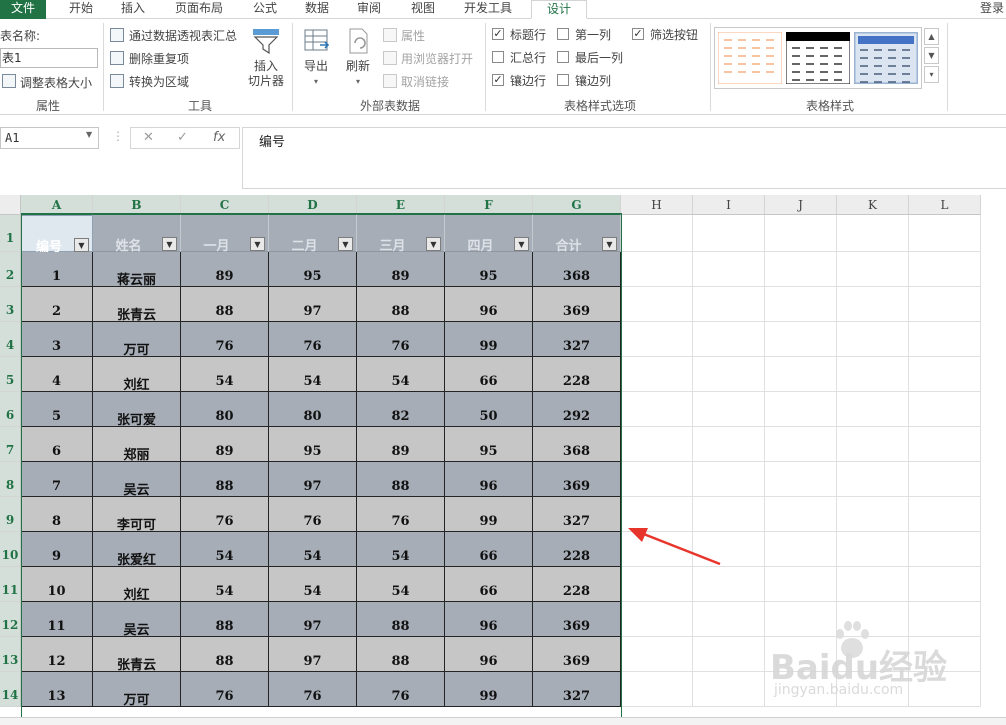  I want to click on table-cell: 张可爱, so click(137, 410).